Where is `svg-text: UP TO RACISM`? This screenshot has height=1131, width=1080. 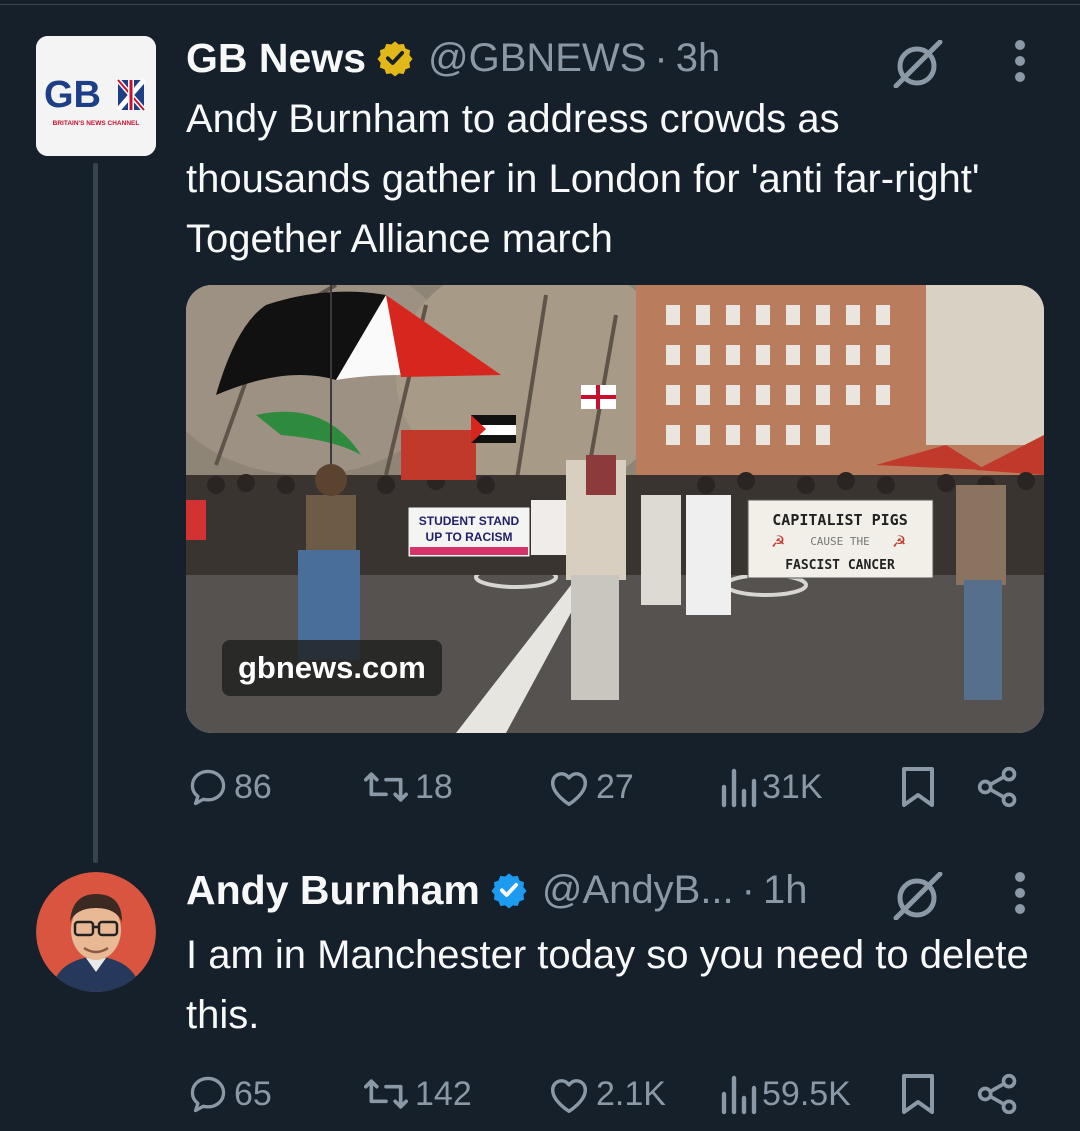 svg-text: UP TO RACISM is located at coordinates (469, 537).